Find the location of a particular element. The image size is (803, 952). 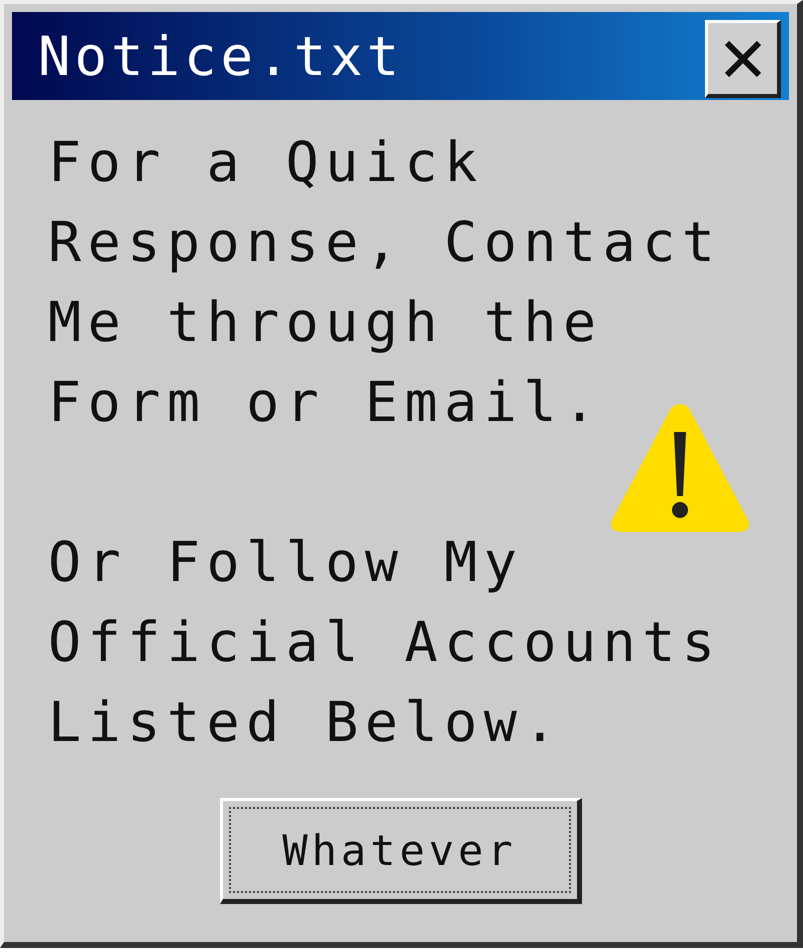

close-button is located at coordinates (743, 59).